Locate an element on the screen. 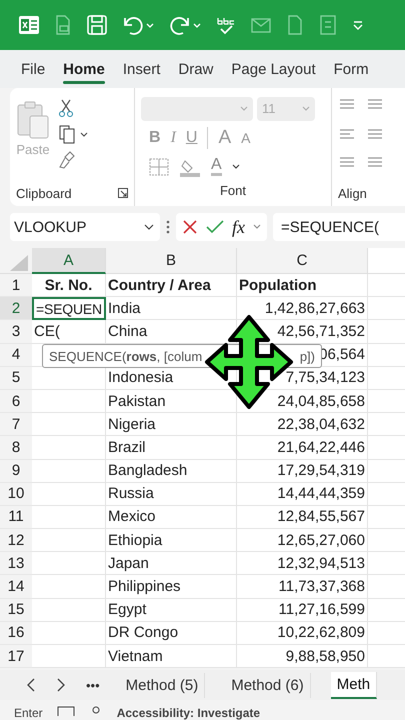 Image resolution: width=405 pixels, height=720 pixels. ribbon-tab: Insert is located at coordinates (142, 69).